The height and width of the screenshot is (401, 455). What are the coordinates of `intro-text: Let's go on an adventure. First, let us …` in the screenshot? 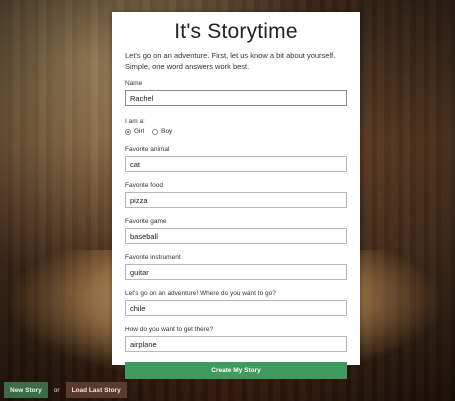 It's located at (230, 61).